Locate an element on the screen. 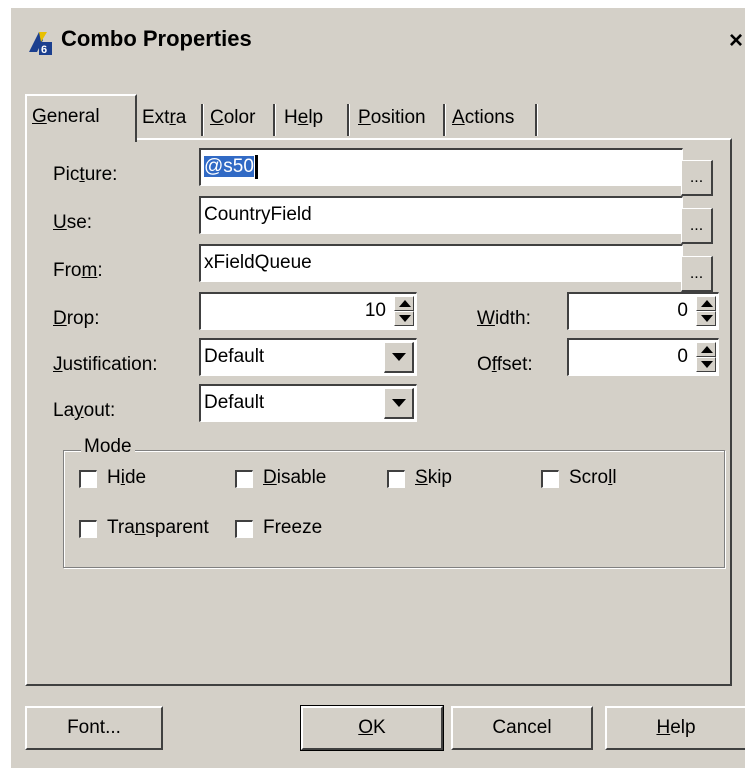  offset-spin-buttons is located at coordinates (706, 357).